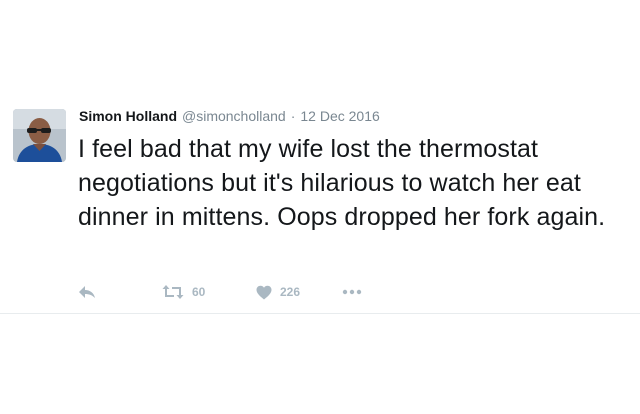 This screenshot has width=640, height=414. I want to click on like-button: 226, so click(278, 292).